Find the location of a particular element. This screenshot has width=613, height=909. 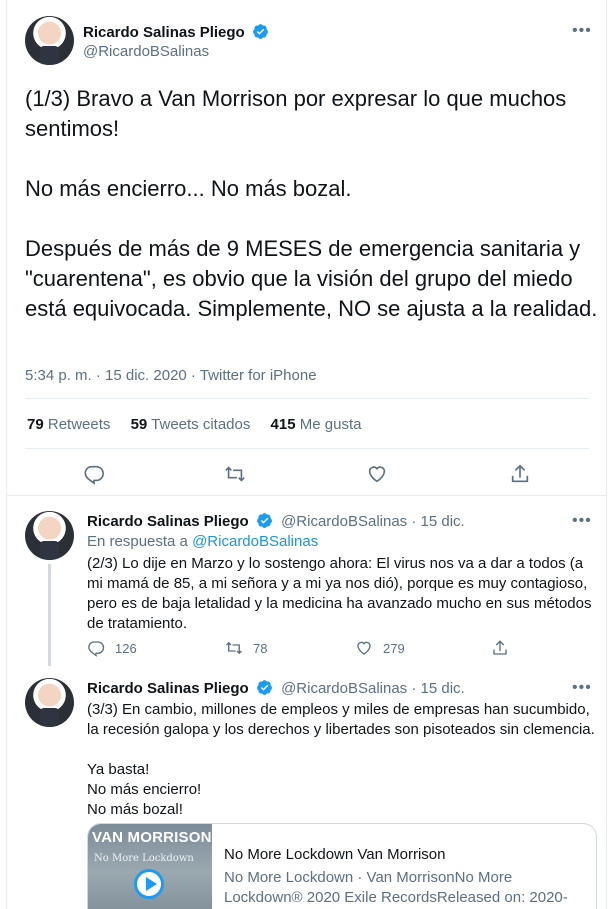

quotes-count: 59 is located at coordinates (139, 424).